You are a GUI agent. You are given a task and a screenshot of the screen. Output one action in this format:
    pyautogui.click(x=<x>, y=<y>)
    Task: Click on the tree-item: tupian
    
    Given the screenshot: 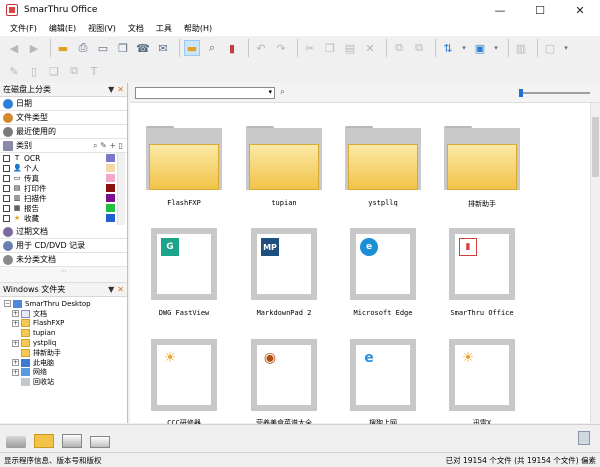 What is the action you would take?
    pyautogui.click(x=65, y=333)
    